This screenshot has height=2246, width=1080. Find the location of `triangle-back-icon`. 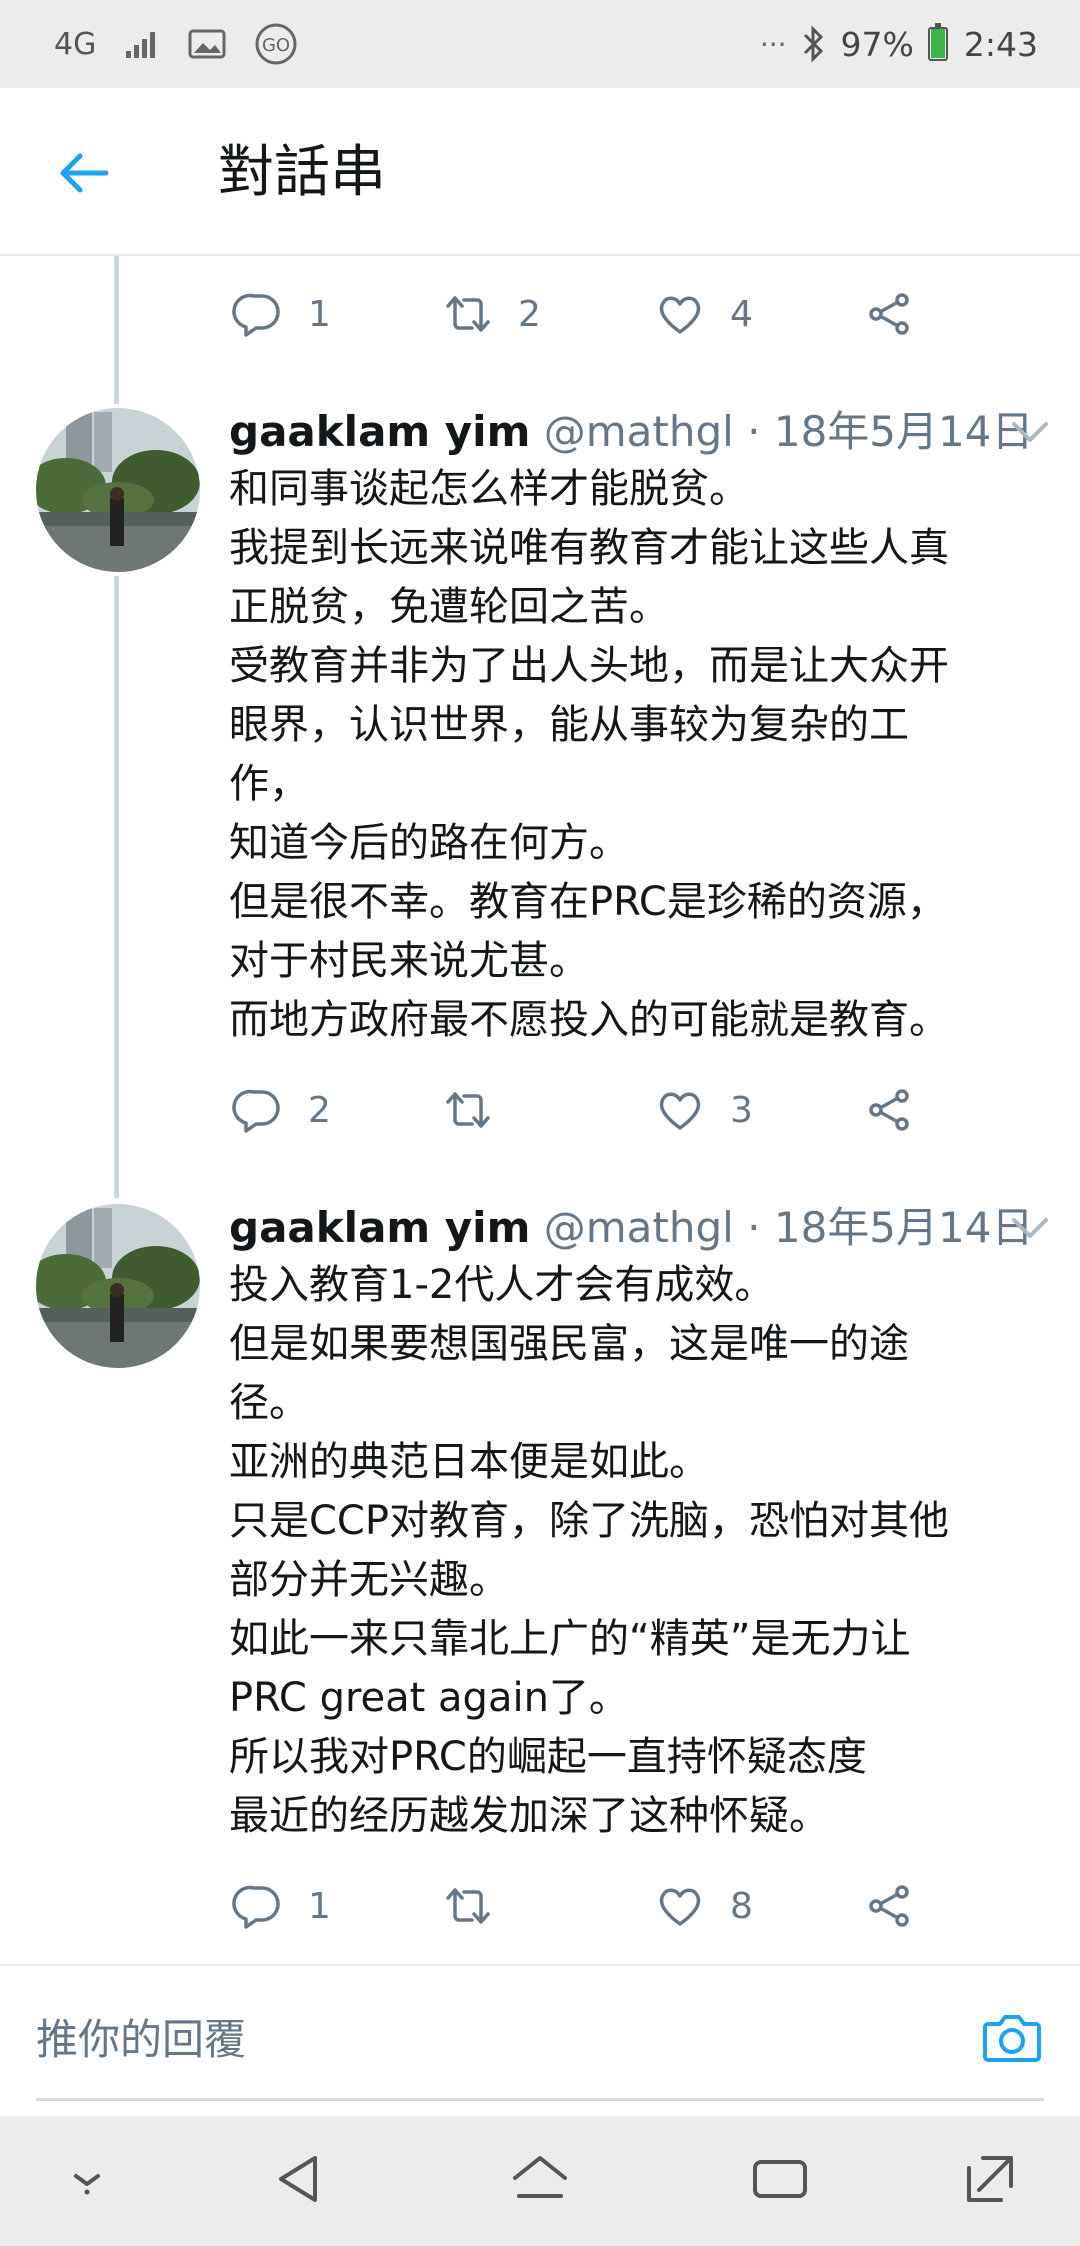

triangle-back-icon is located at coordinates (298, 2179).